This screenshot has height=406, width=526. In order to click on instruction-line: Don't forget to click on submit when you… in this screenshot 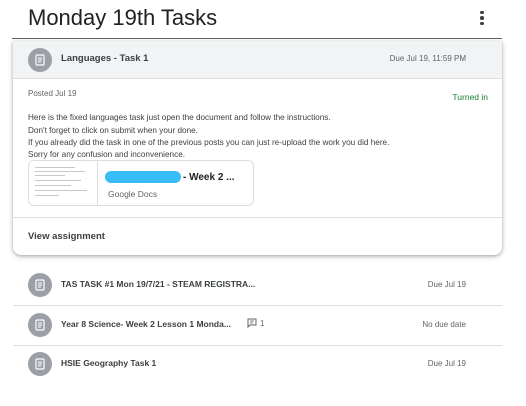, I will do `click(113, 130)`.